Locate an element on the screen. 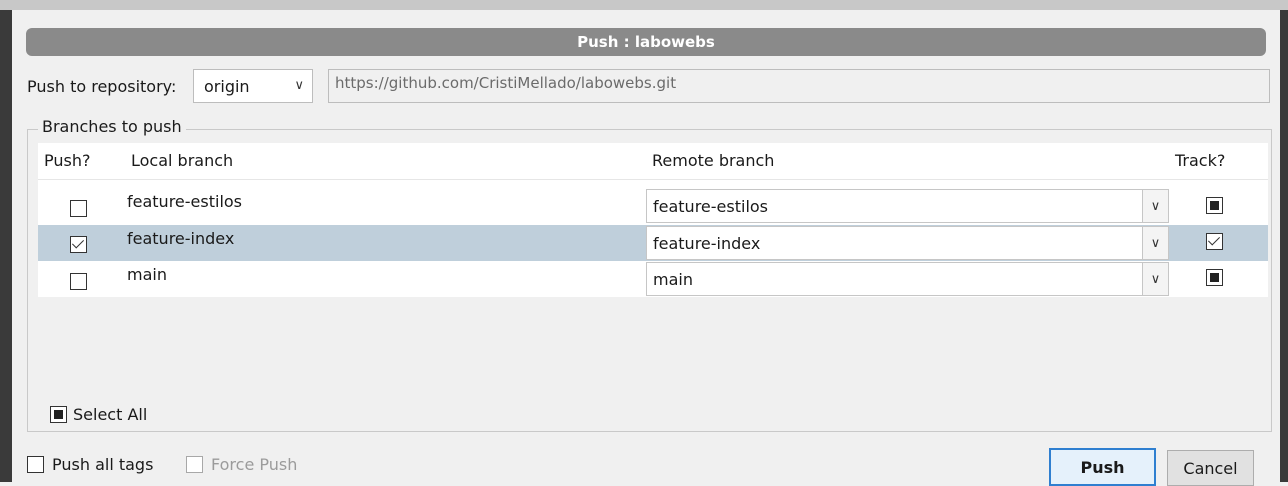  table-row: feature-estilos feature-estilos ∨ is located at coordinates (653, 206).